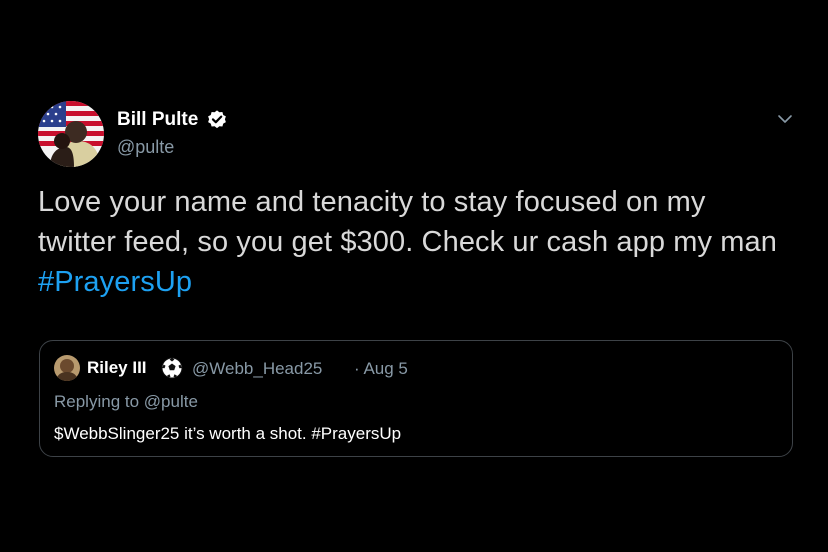 Image resolution: width=828 pixels, height=552 pixels. I want to click on author-handle: @pulte, so click(145, 147).